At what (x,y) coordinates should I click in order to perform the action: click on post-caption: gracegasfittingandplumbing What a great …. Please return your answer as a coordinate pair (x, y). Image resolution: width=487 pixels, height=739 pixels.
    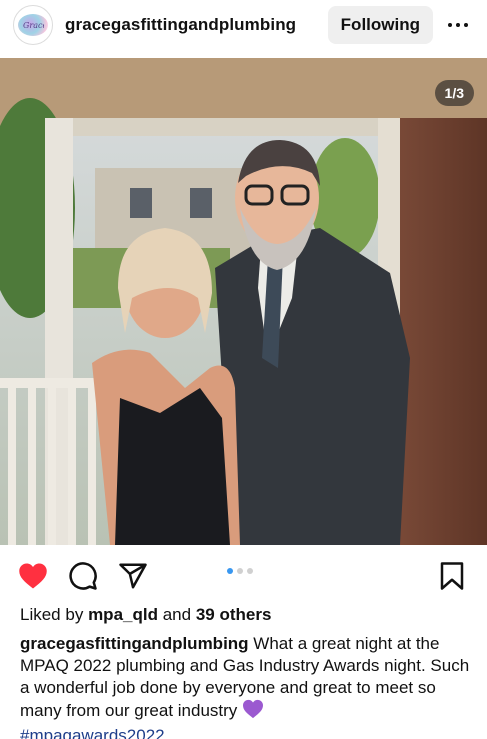
    Looking at the image, I should click on (247, 686).